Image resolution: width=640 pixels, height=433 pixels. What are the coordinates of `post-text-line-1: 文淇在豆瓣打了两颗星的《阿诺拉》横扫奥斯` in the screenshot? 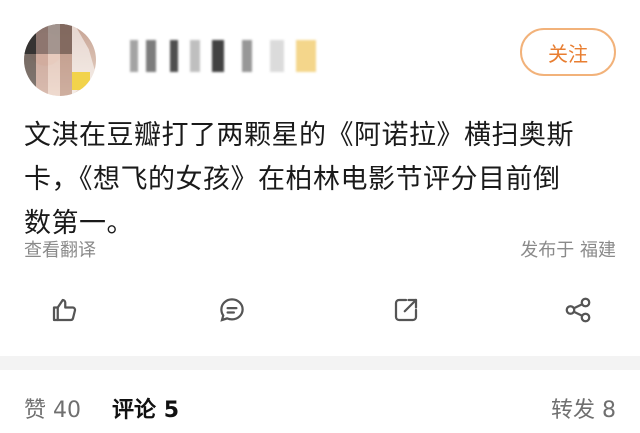 It's located at (299, 135).